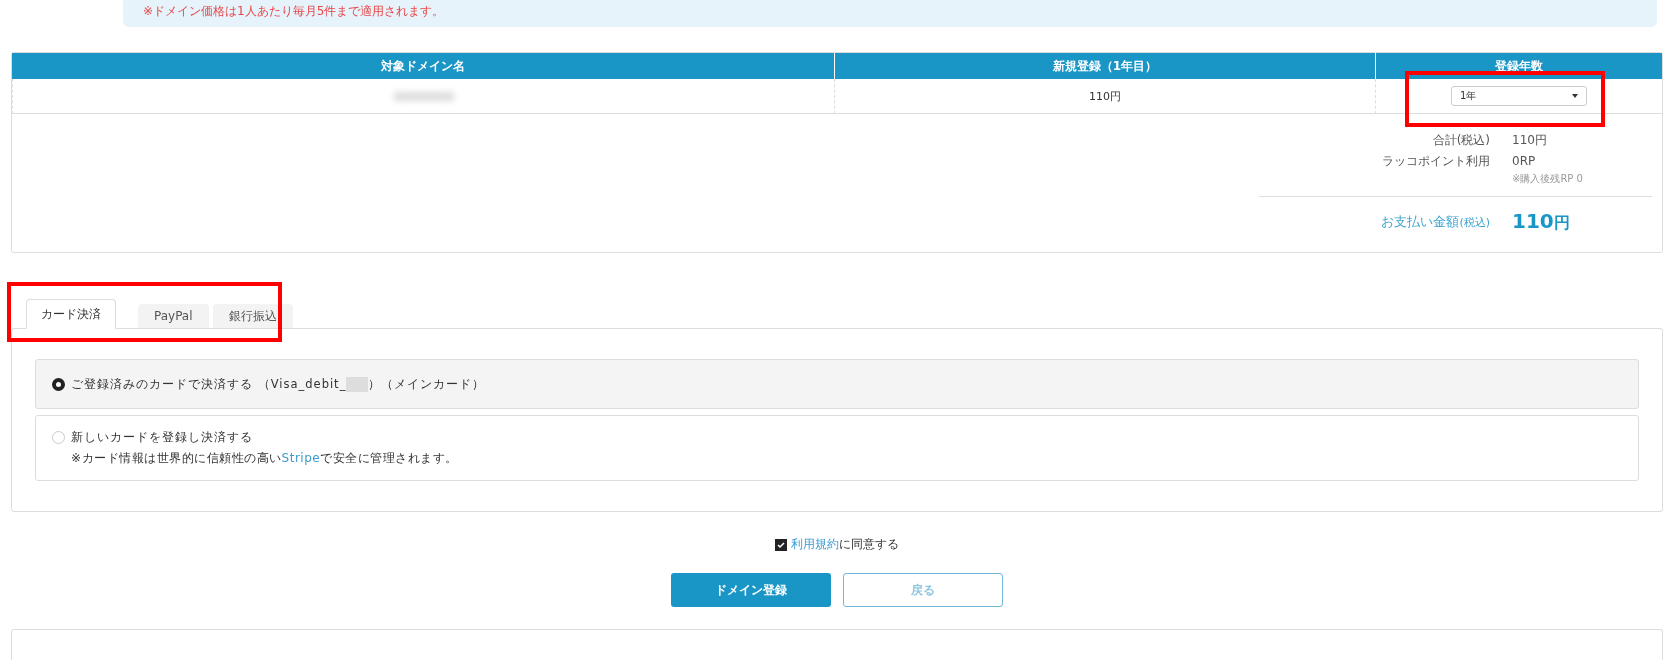 This screenshot has width=1674, height=660. What do you see at coordinates (278, 384) in the screenshot?
I see `option-label: ご登録済みのカードで決済する （Visa_debit_ ）（メインカード）` at bounding box center [278, 384].